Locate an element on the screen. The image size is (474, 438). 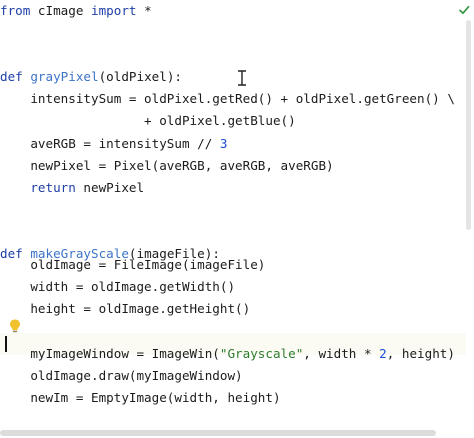
code-line-9: return newPixel is located at coordinates (72, 188).